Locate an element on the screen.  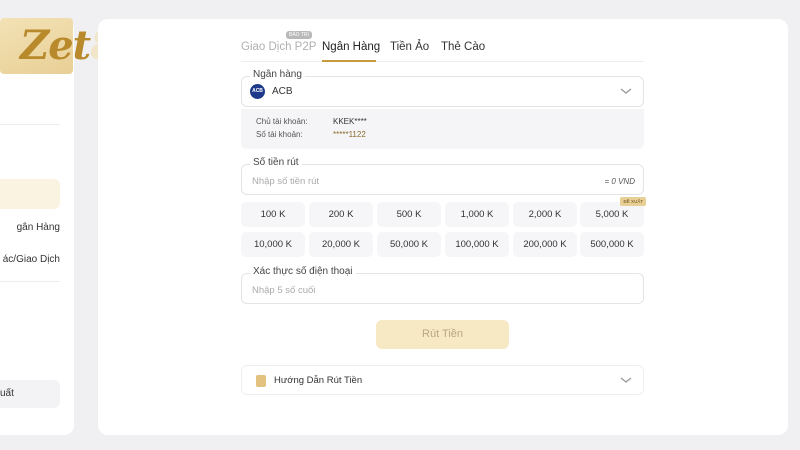
amount-field: Số tiền rút Nhập số tiền rút = 0 VND is located at coordinates (442, 176).